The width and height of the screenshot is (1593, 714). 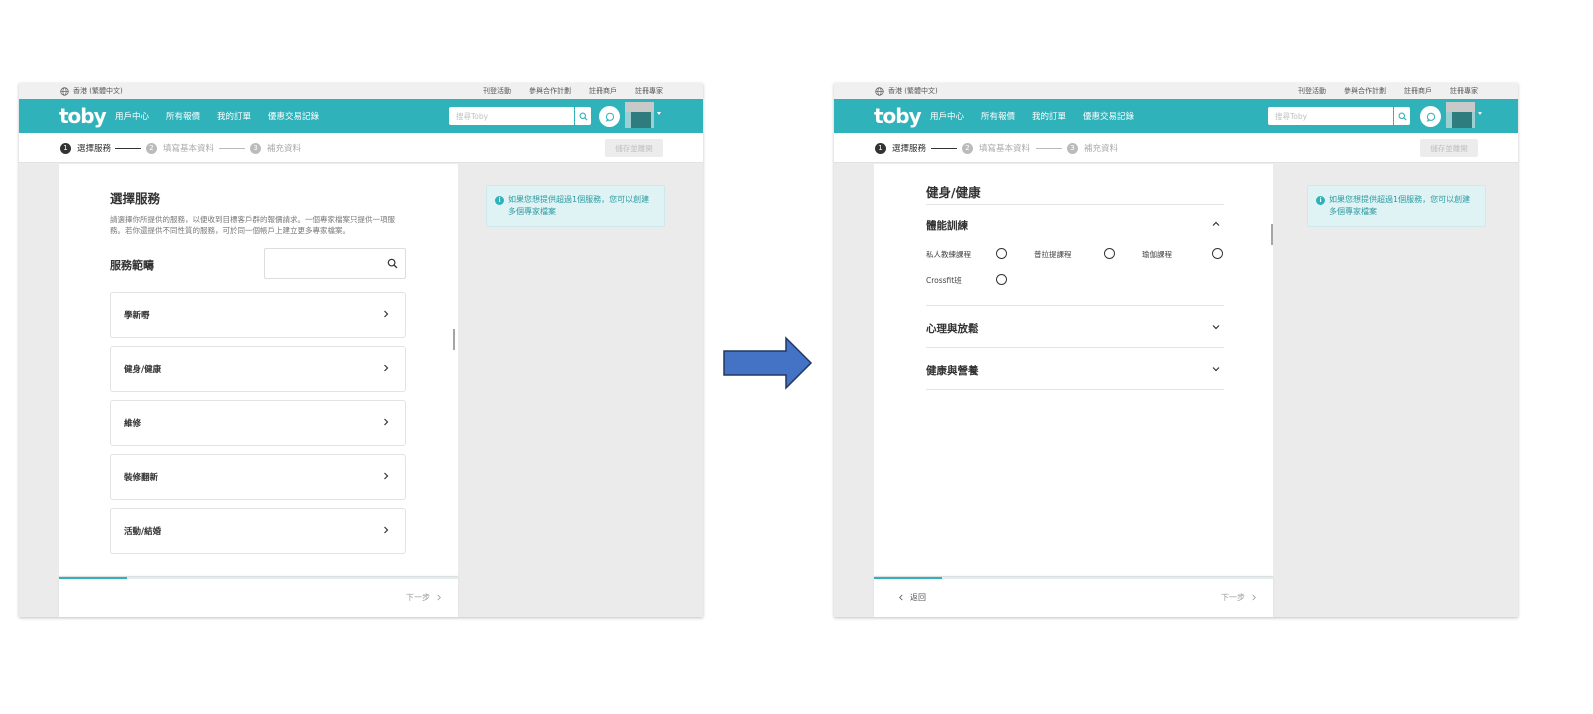 I want to click on back-button: 返回, so click(x=912, y=597).